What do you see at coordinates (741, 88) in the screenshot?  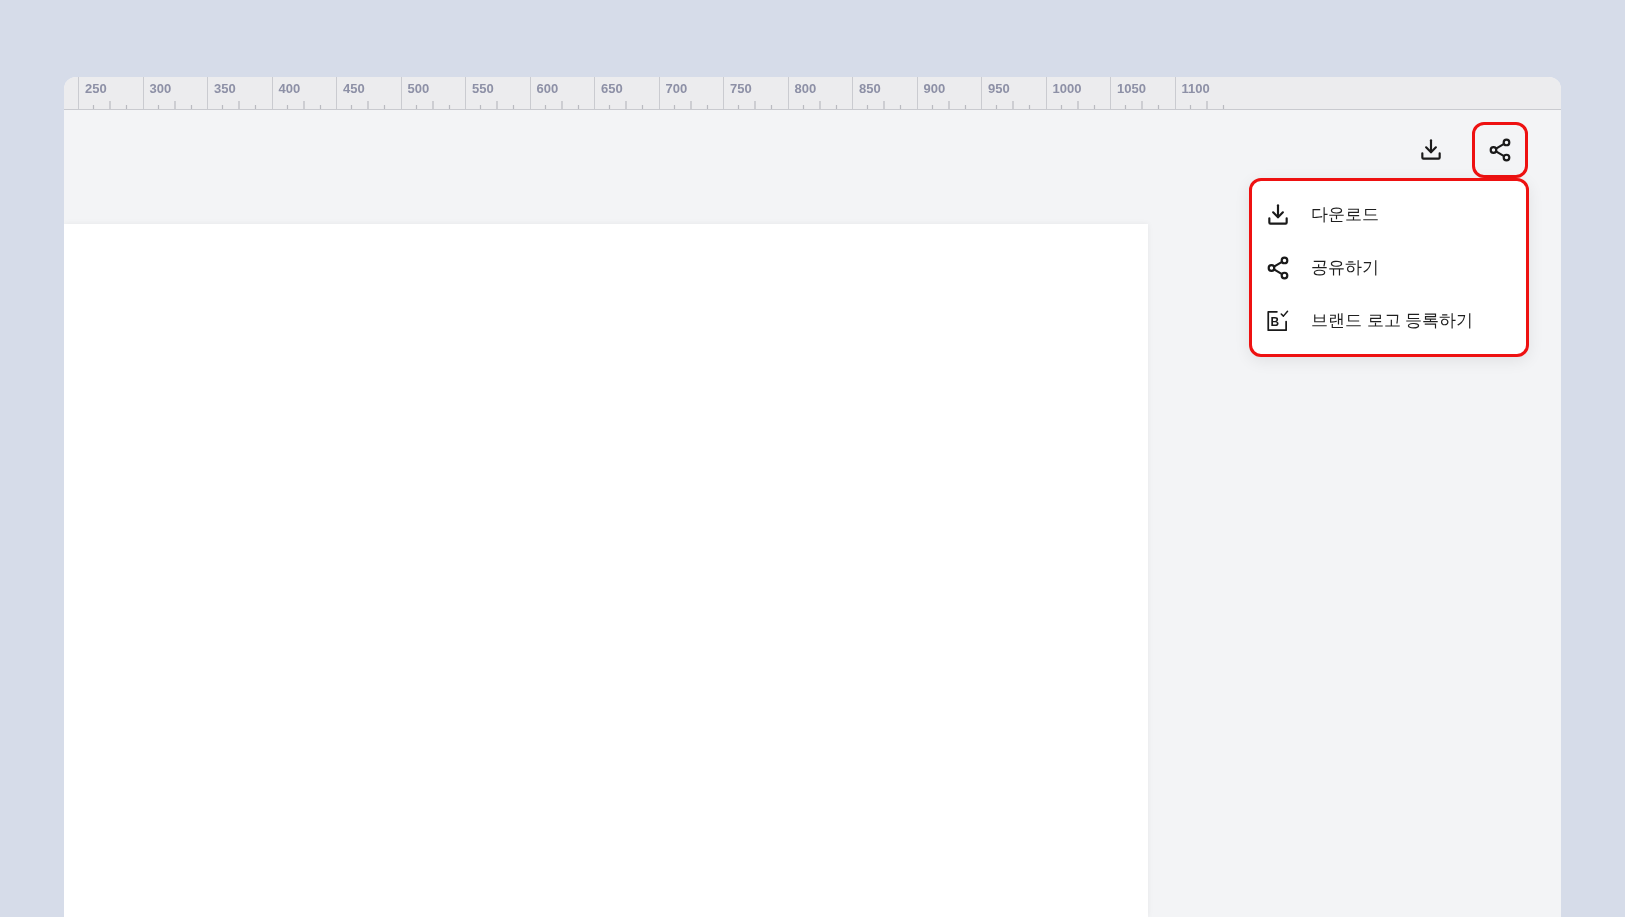 I see `ruler-label: 750` at bounding box center [741, 88].